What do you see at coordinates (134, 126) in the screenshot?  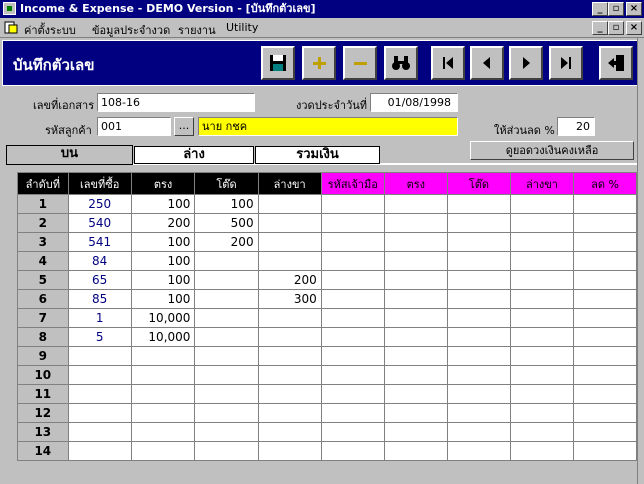 I see `customer-code-field: 001` at bounding box center [134, 126].